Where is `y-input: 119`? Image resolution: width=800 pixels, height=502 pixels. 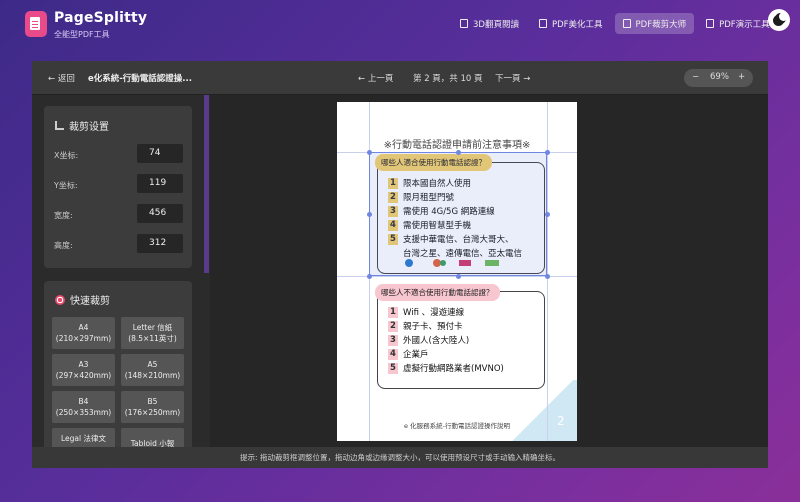 y-input: 119 is located at coordinates (160, 183).